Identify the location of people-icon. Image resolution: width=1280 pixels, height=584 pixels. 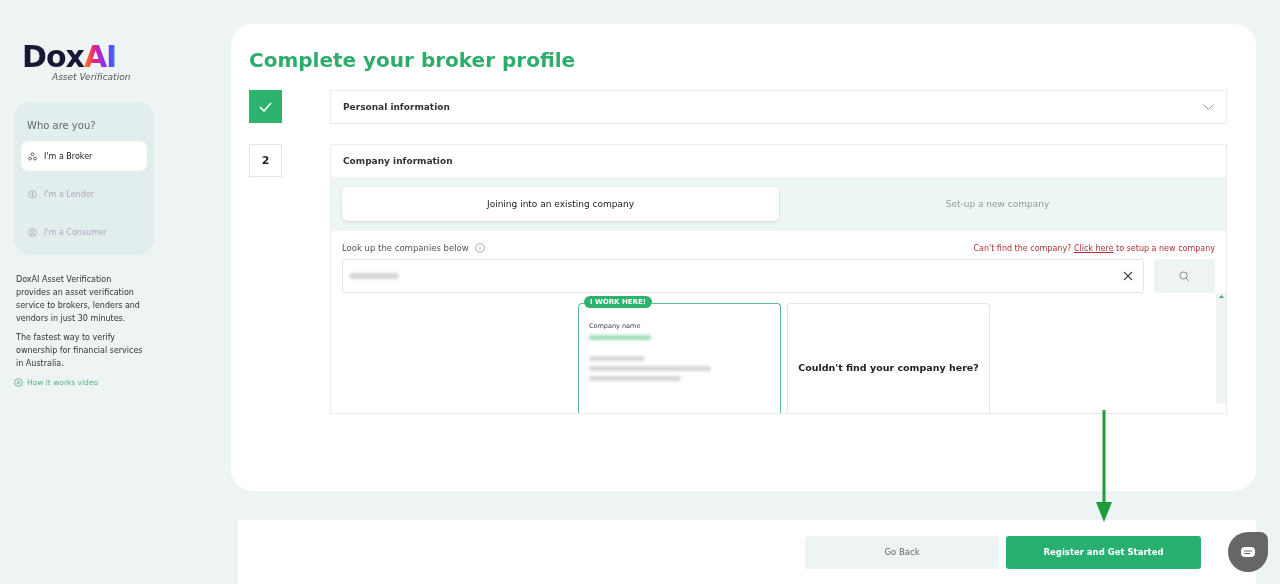
(32, 156).